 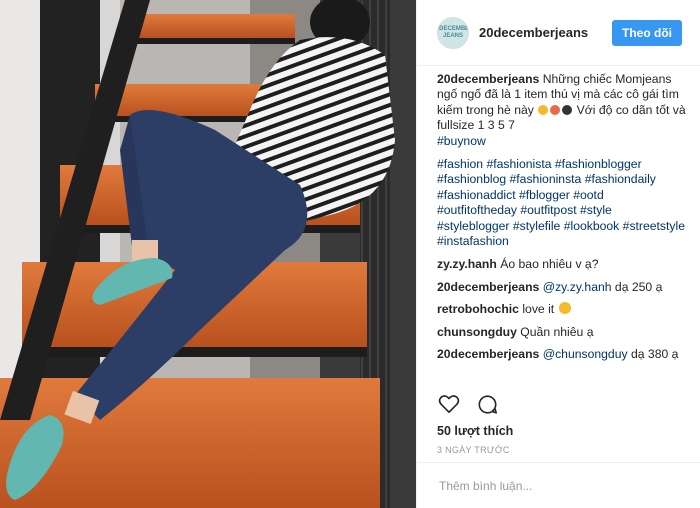 I want to click on hashtag-link: #outfitpost, so click(x=548, y=210).